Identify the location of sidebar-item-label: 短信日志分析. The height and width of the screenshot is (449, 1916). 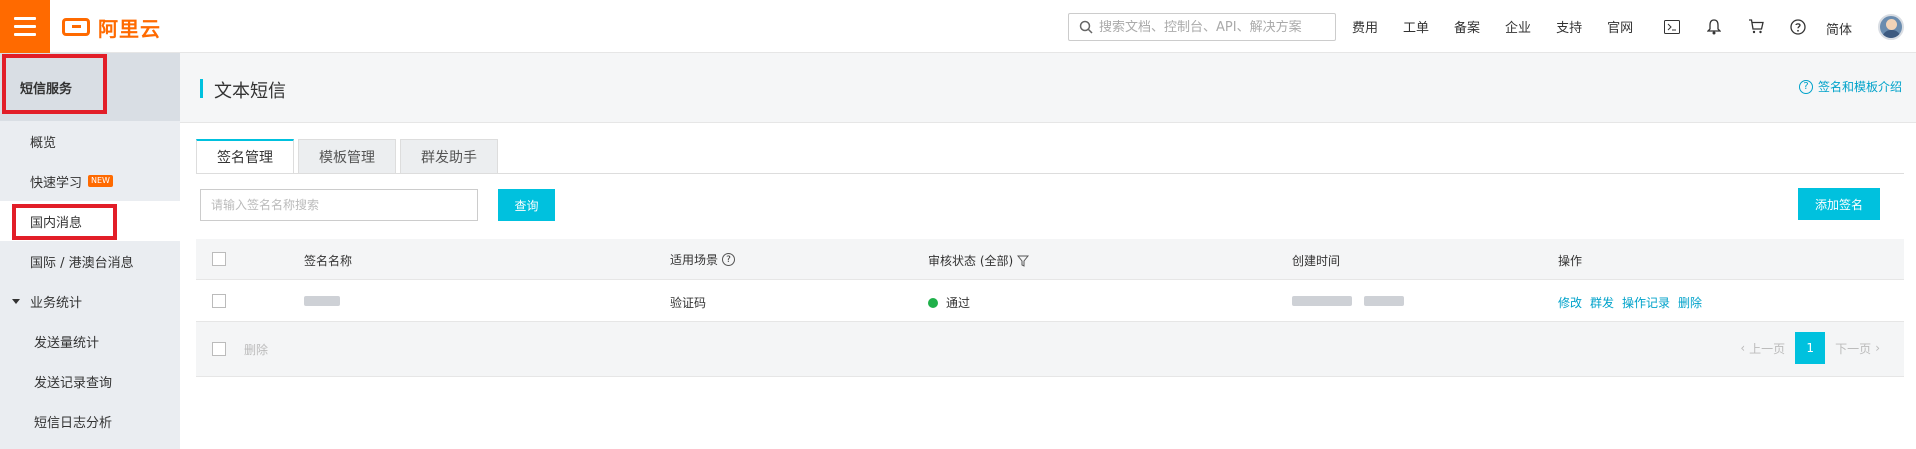
(73, 423).